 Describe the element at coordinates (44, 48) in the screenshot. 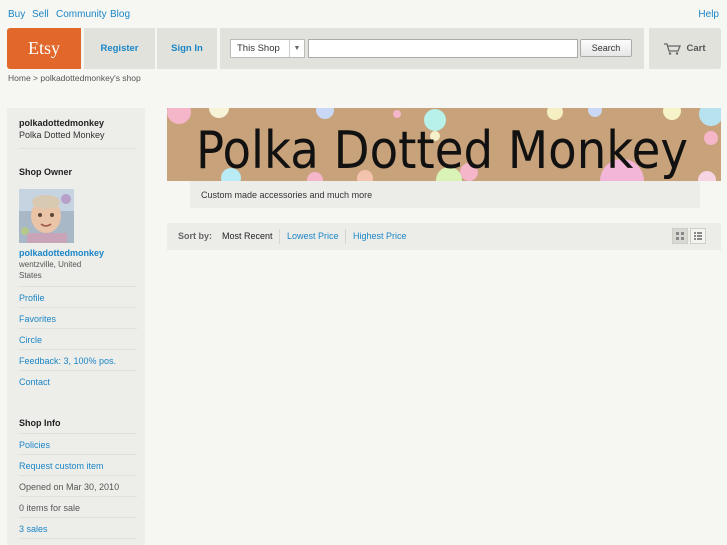

I see `etsy-logo: Etsy` at that location.